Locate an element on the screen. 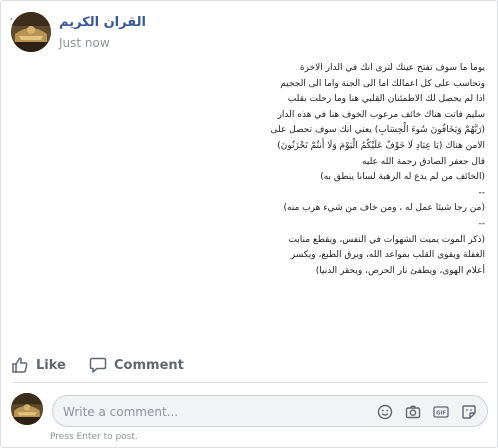 The height and width of the screenshot is (448, 498). comment-button: Comment is located at coordinates (136, 365).